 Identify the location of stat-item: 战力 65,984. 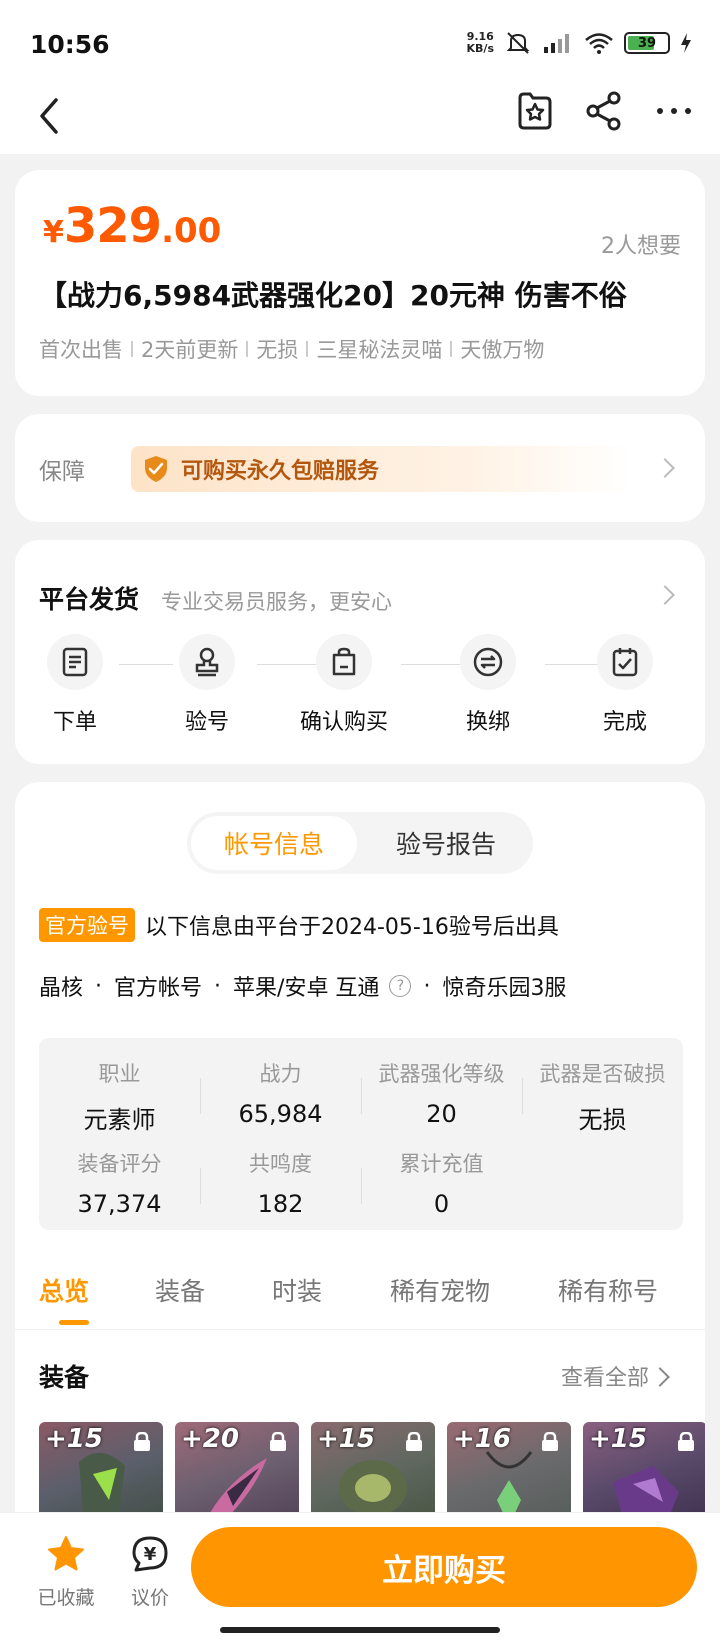
(280, 1095).